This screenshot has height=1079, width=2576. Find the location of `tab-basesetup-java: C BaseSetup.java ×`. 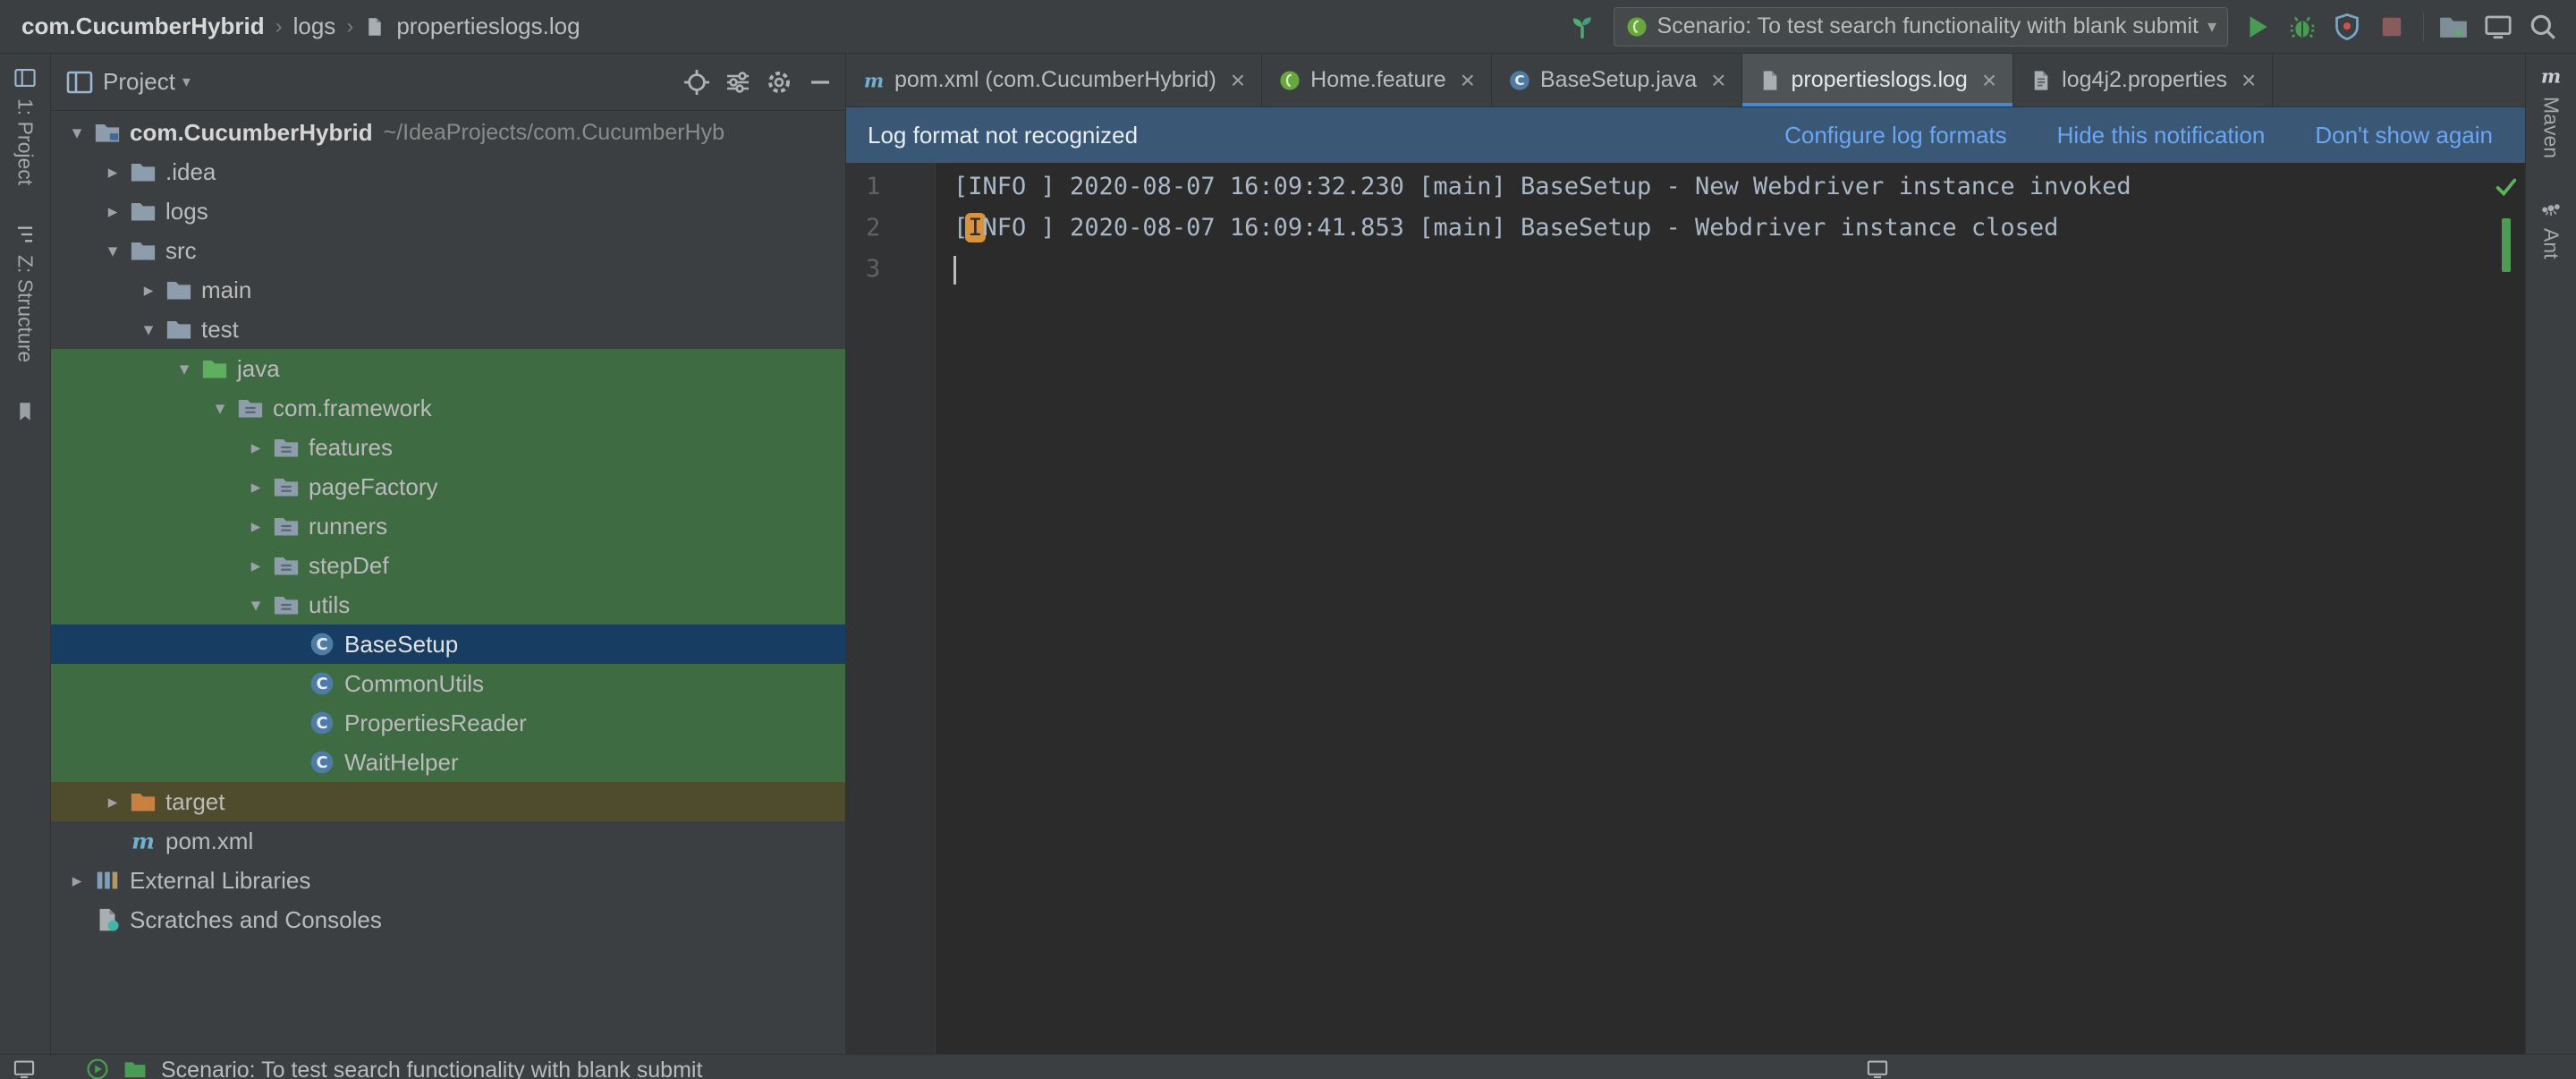

tab-basesetup-java: C BaseSetup.java × is located at coordinates (1617, 80).